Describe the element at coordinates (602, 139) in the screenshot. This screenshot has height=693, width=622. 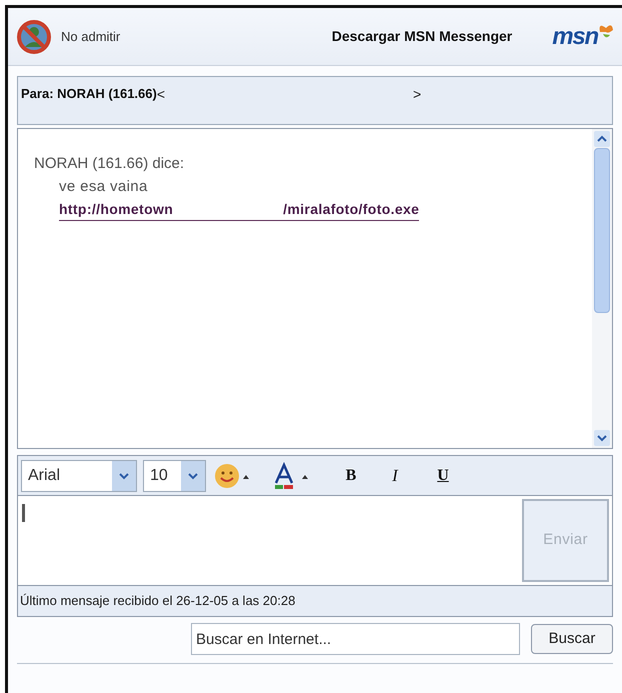
I see `scroll-up-icon` at that location.